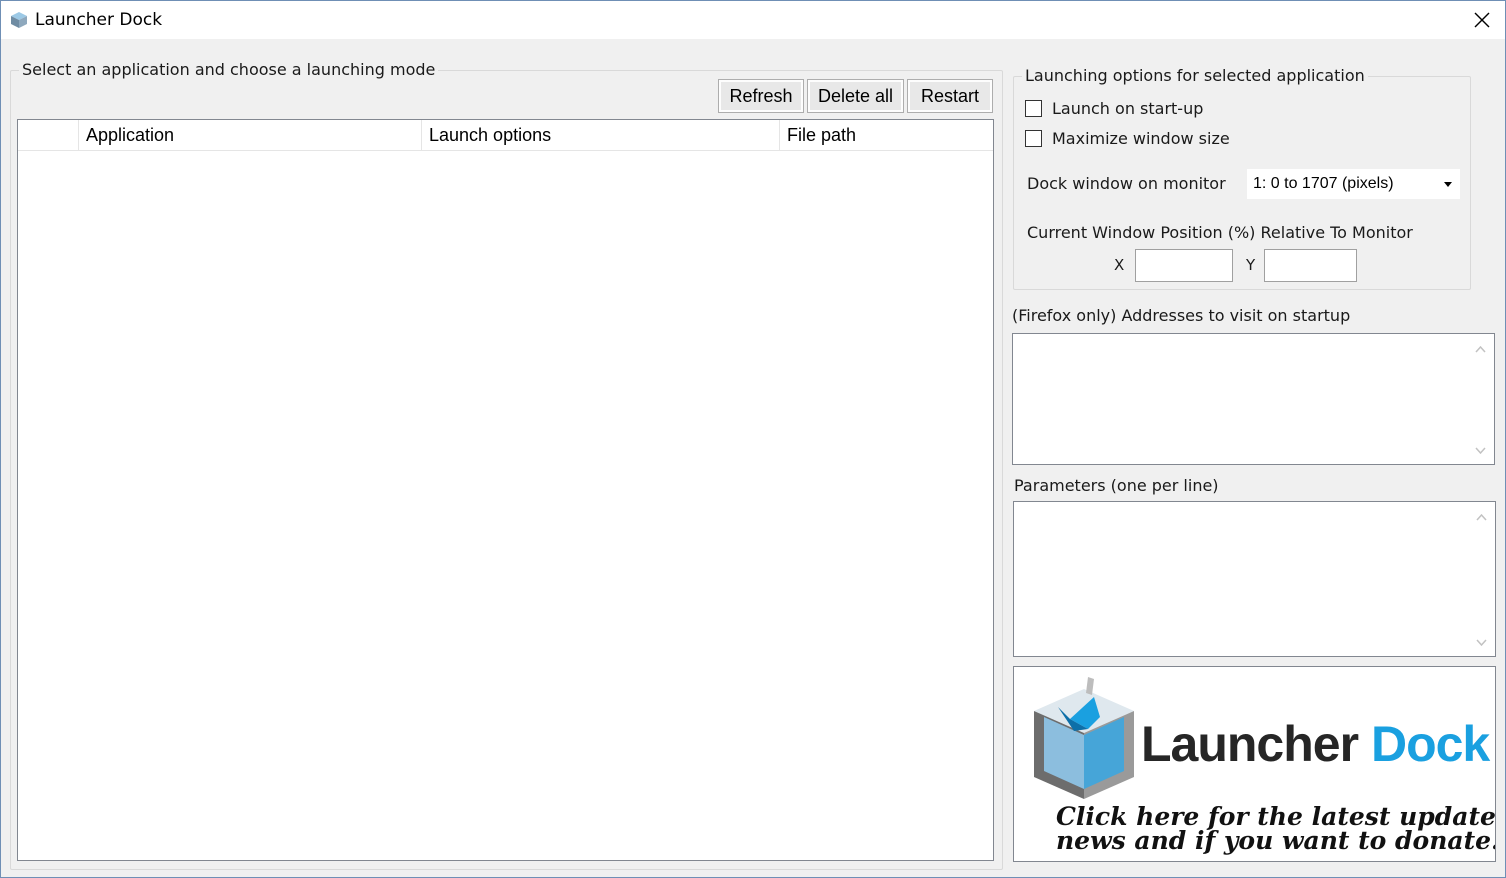 The width and height of the screenshot is (1506, 878). Describe the element at coordinates (1251, 265) in the screenshot. I see `position-y-label: Y` at that location.